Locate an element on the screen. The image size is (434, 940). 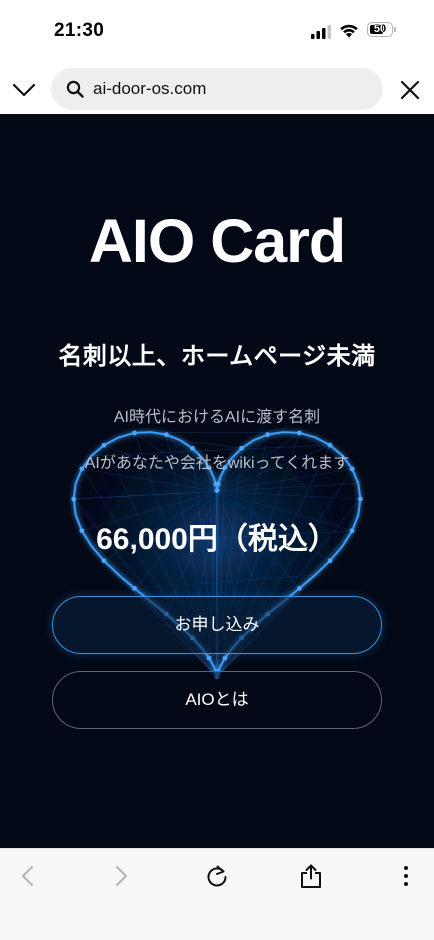
chevron-down-icon is located at coordinates (24, 90).